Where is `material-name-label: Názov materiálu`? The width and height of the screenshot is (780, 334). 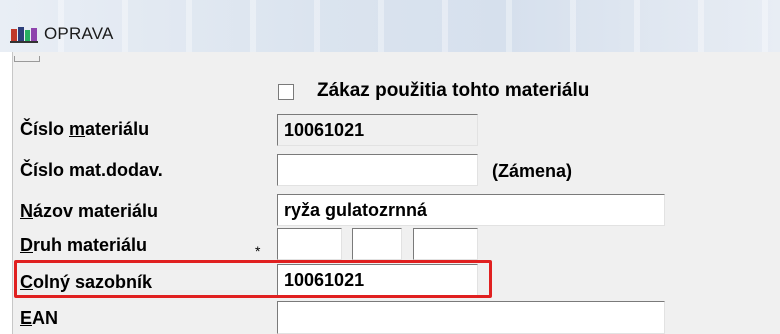 material-name-label: Názov materiálu is located at coordinates (89, 211).